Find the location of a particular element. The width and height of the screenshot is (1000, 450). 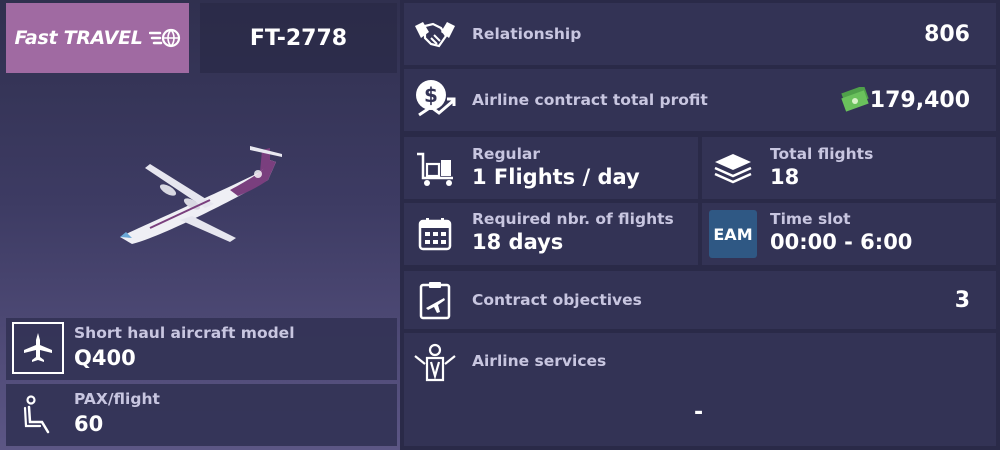

calendar-icon is located at coordinates (435, 234).